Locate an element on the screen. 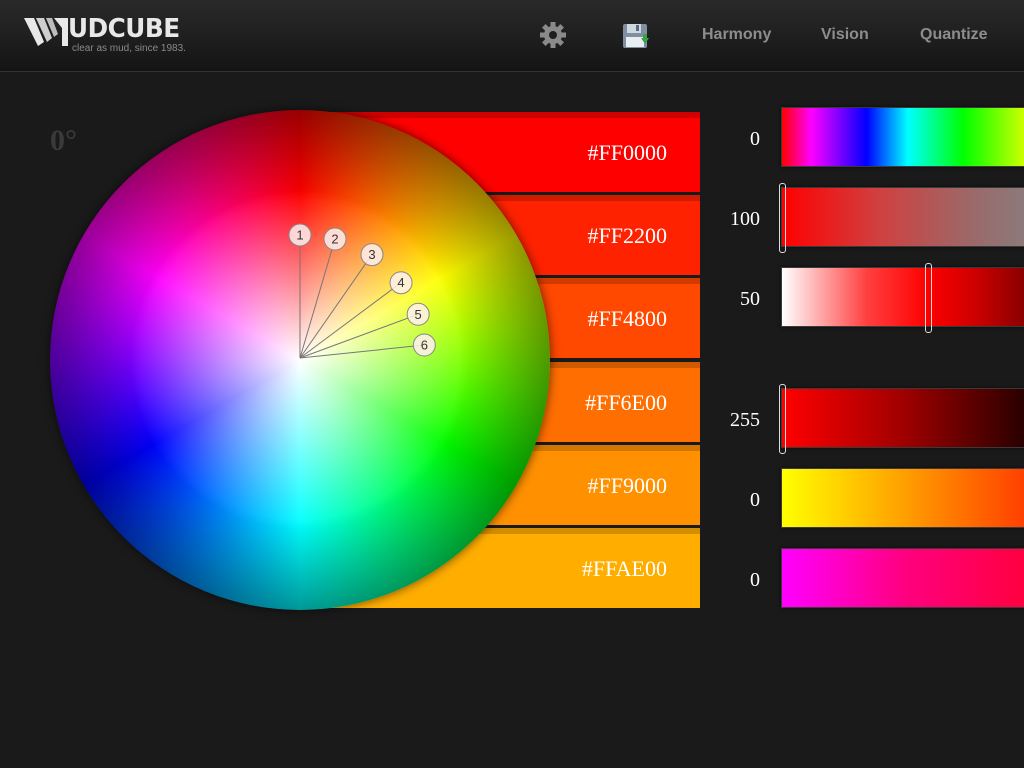 This screenshot has height=768, width=1024. save-icon is located at coordinates (636, 37).